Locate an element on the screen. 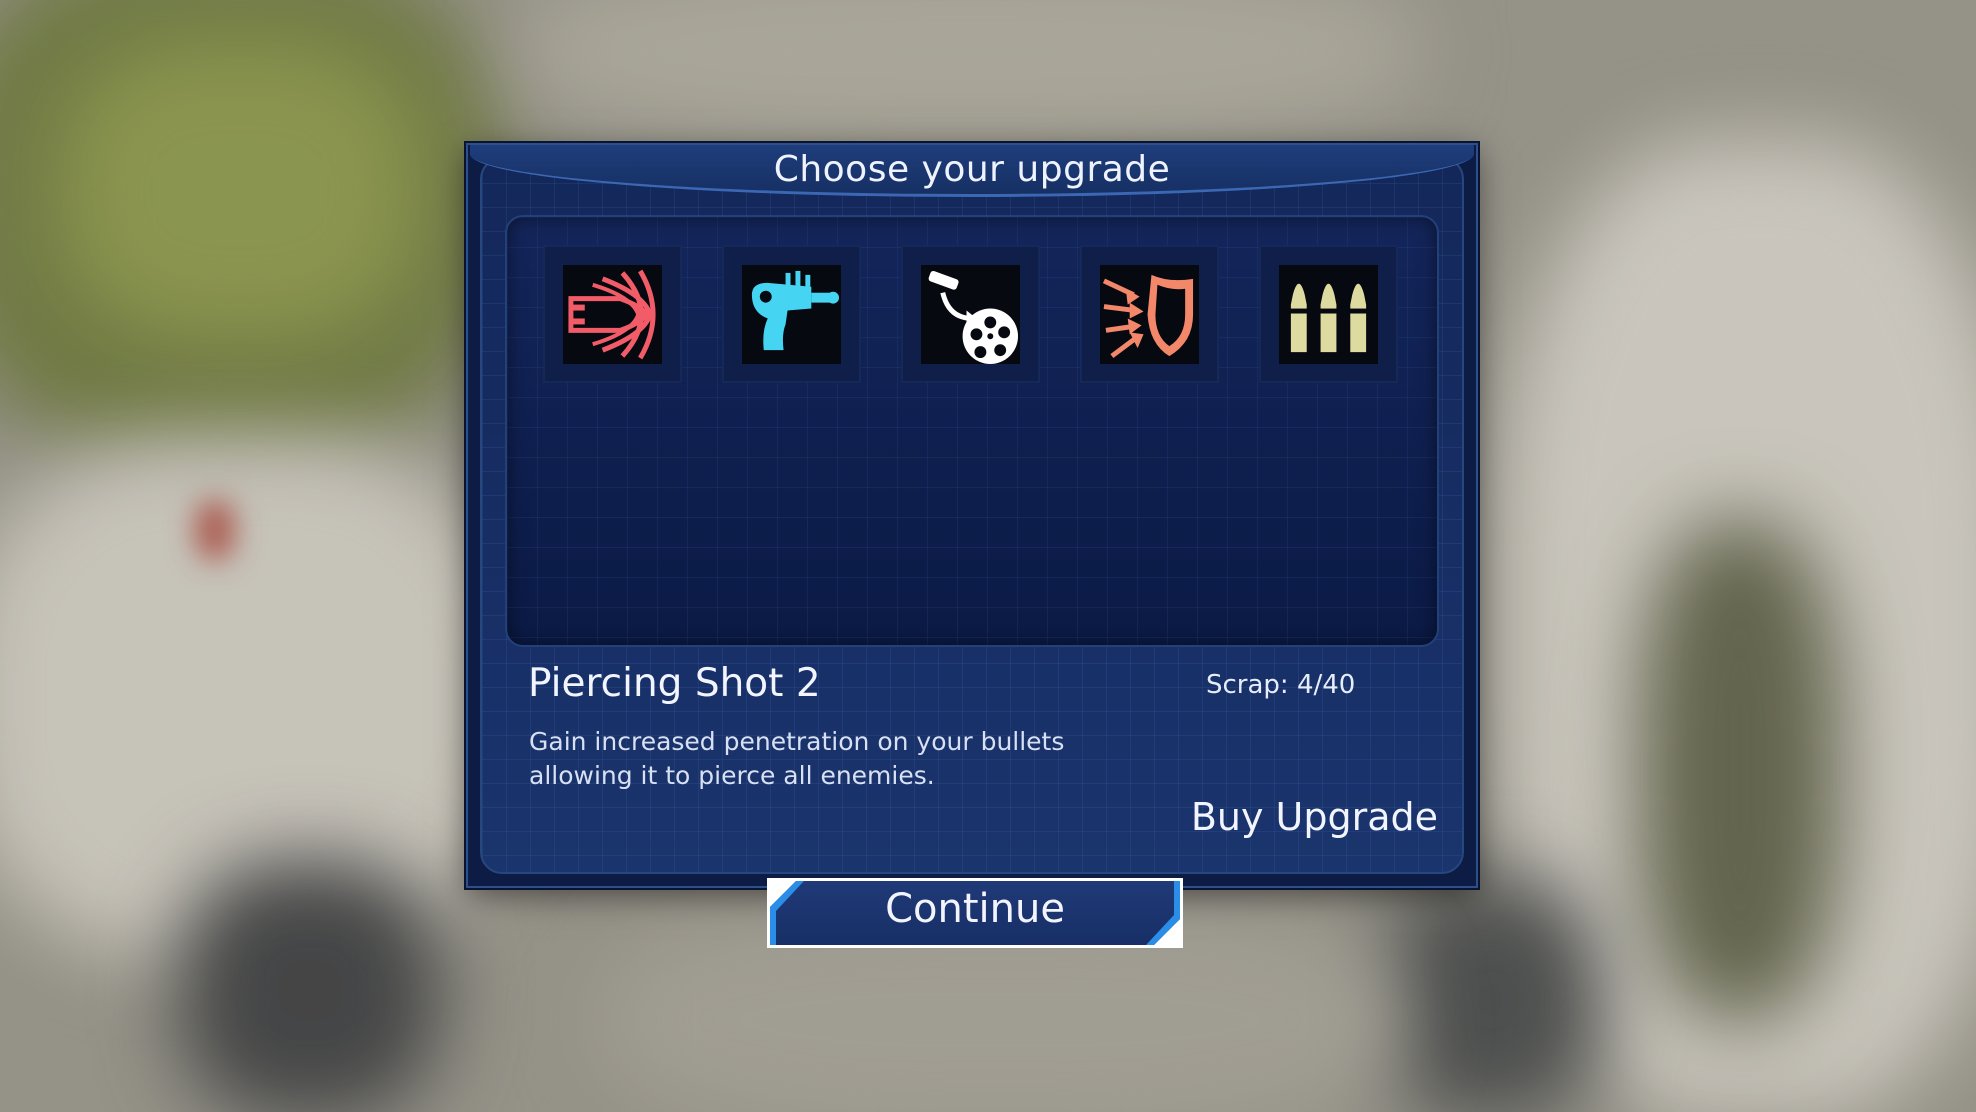 The height and width of the screenshot is (1112, 1976). upgrade-slot-piercing-shot is located at coordinates (612, 314).